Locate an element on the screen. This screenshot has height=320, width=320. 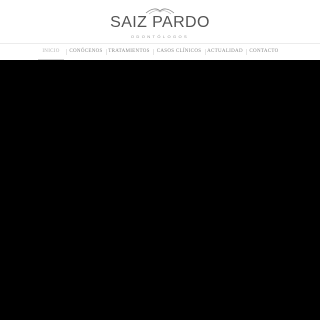
nav-item-contacto: CONTACTO is located at coordinates (264, 52).